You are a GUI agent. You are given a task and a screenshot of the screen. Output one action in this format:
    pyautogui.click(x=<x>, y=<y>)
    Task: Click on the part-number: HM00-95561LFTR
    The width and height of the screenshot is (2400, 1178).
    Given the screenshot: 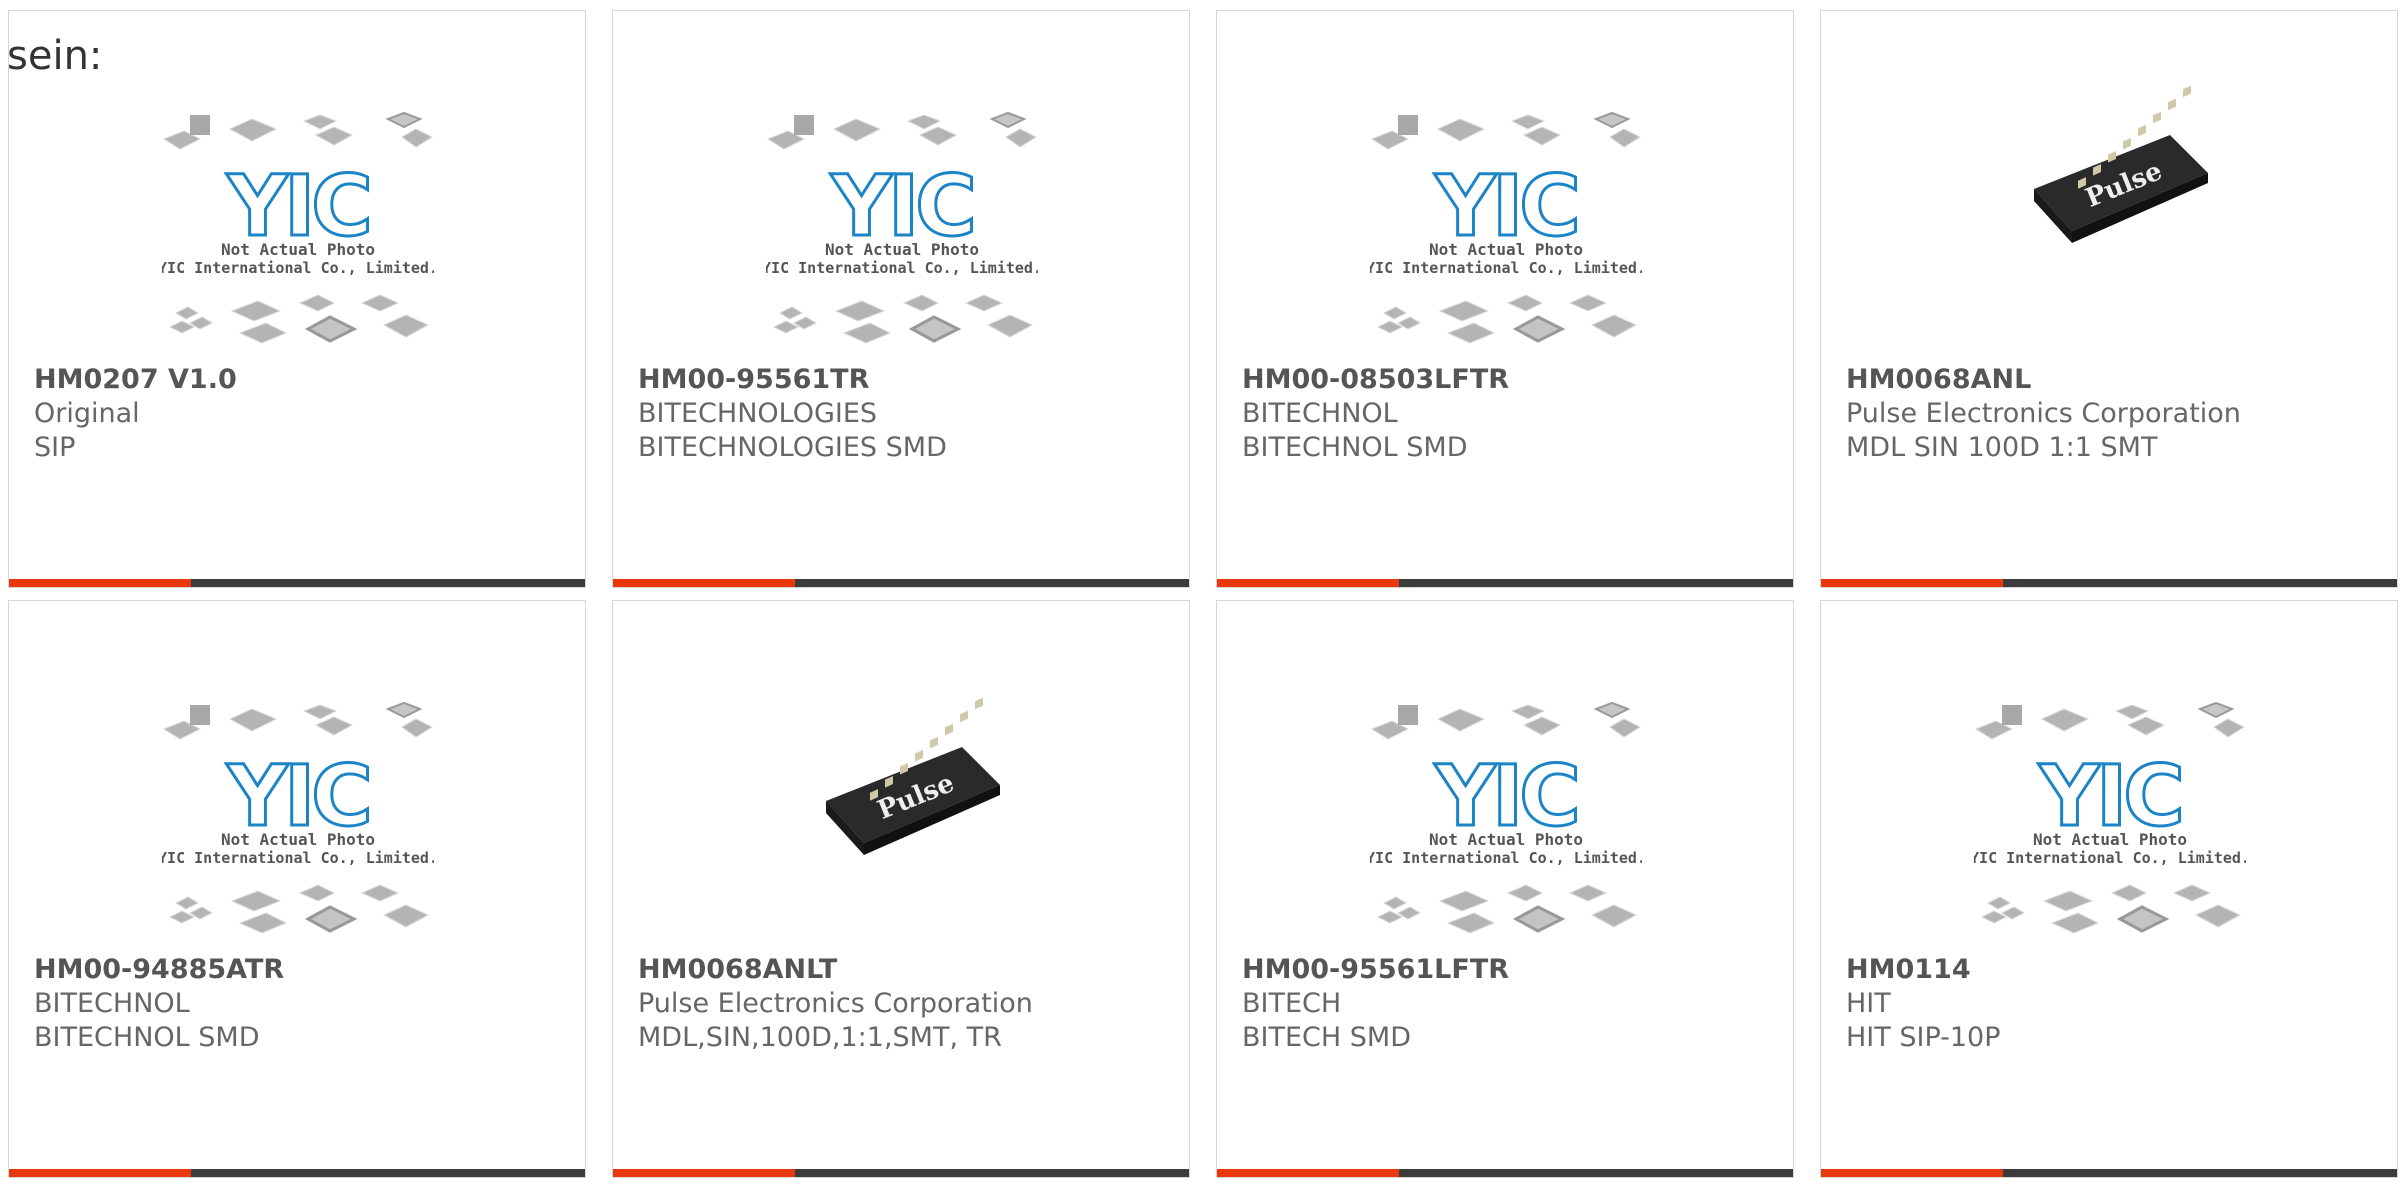 What is the action you would take?
    pyautogui.click(x=1512, y=970)
    